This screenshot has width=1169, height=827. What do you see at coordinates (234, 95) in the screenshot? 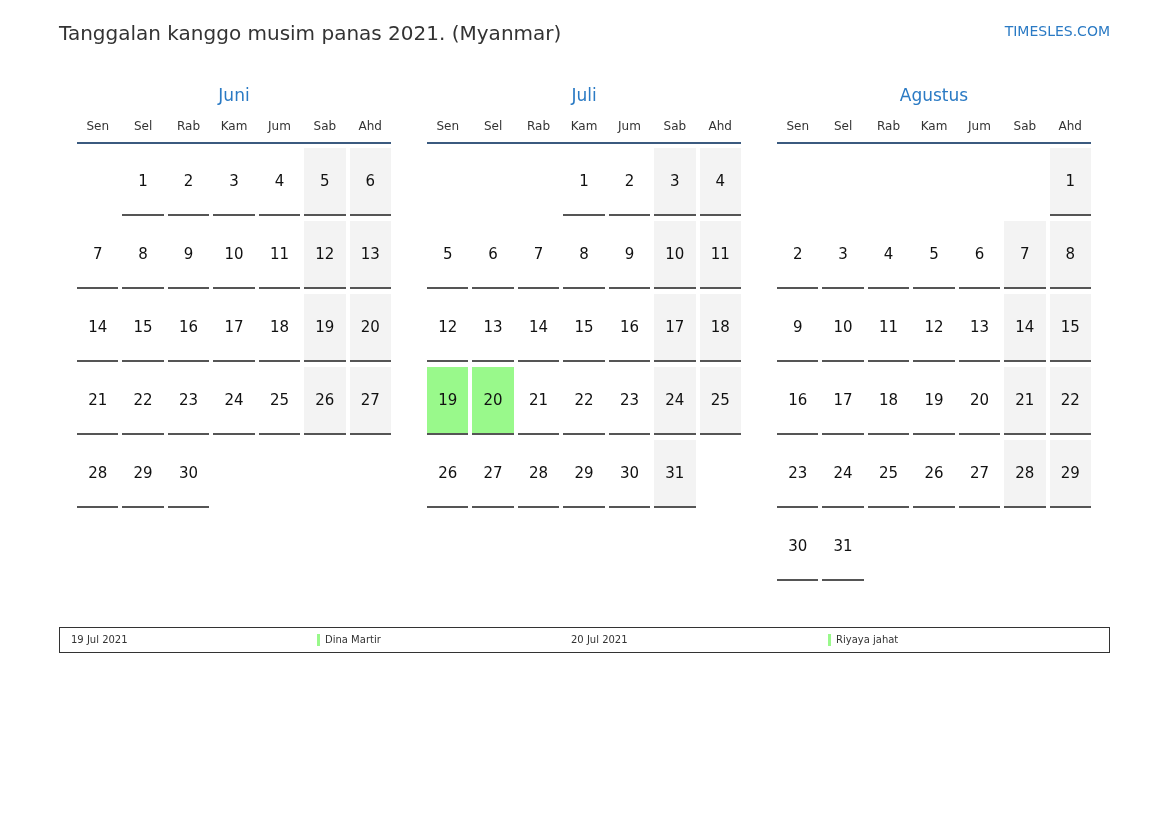
I see `month-title: Juni` at bounding box center [234, 95].